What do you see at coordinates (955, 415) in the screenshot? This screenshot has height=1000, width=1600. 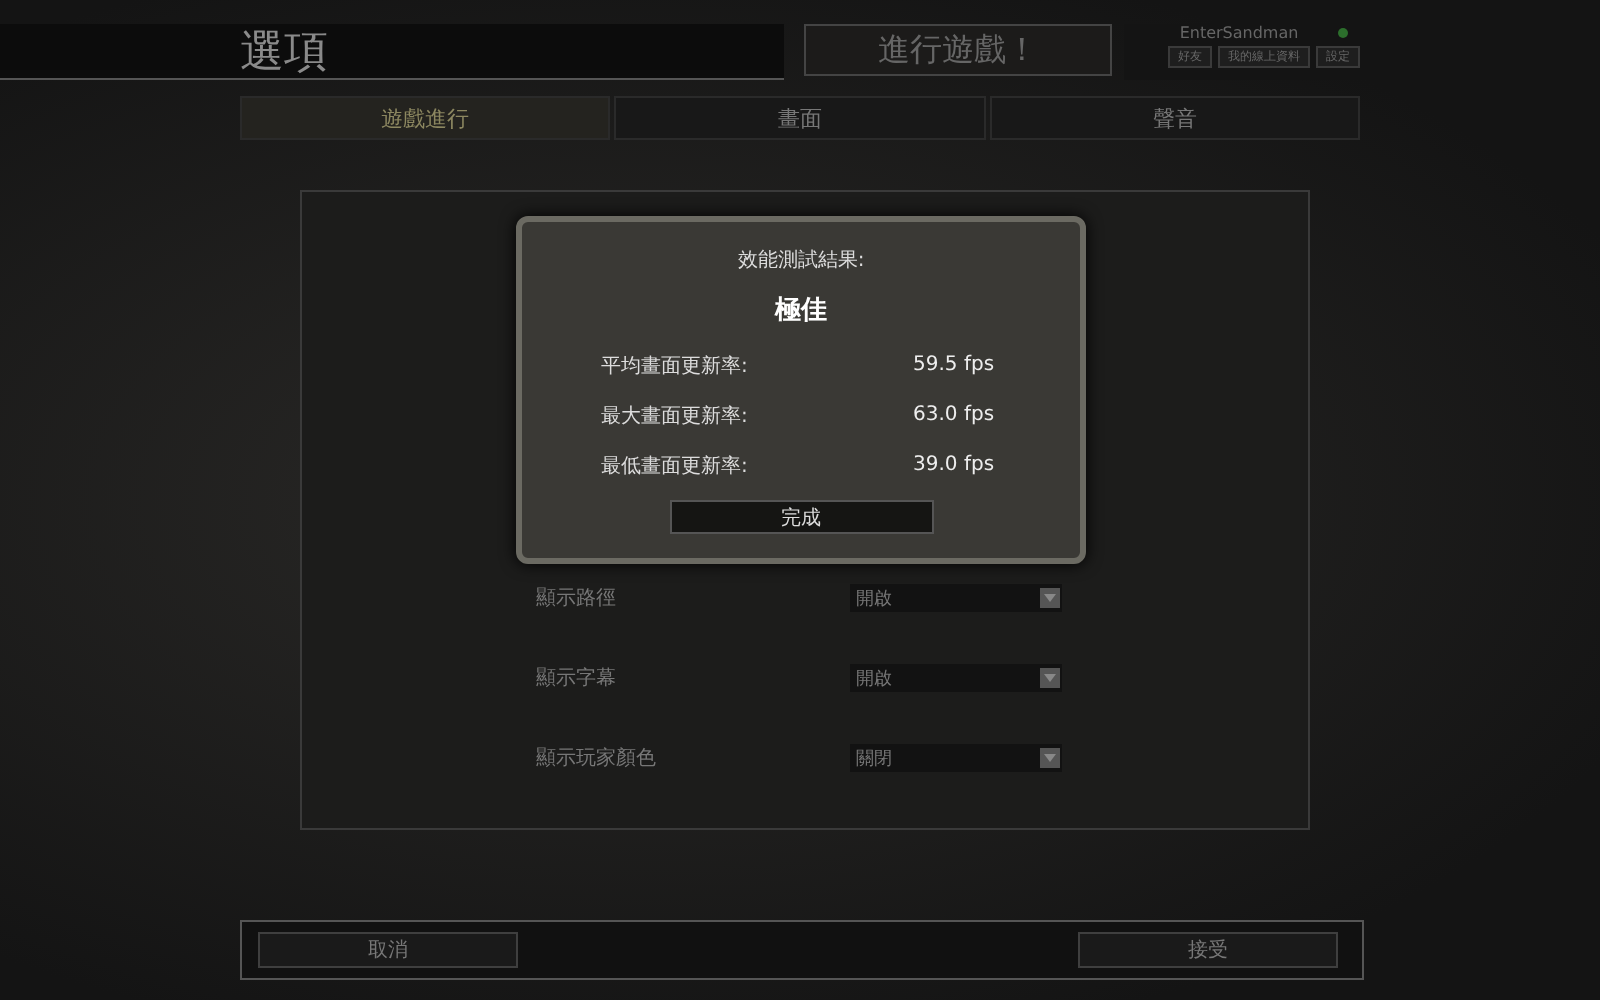 I see `stat-value: 63.0 fps` at bounding box center [955, 415].